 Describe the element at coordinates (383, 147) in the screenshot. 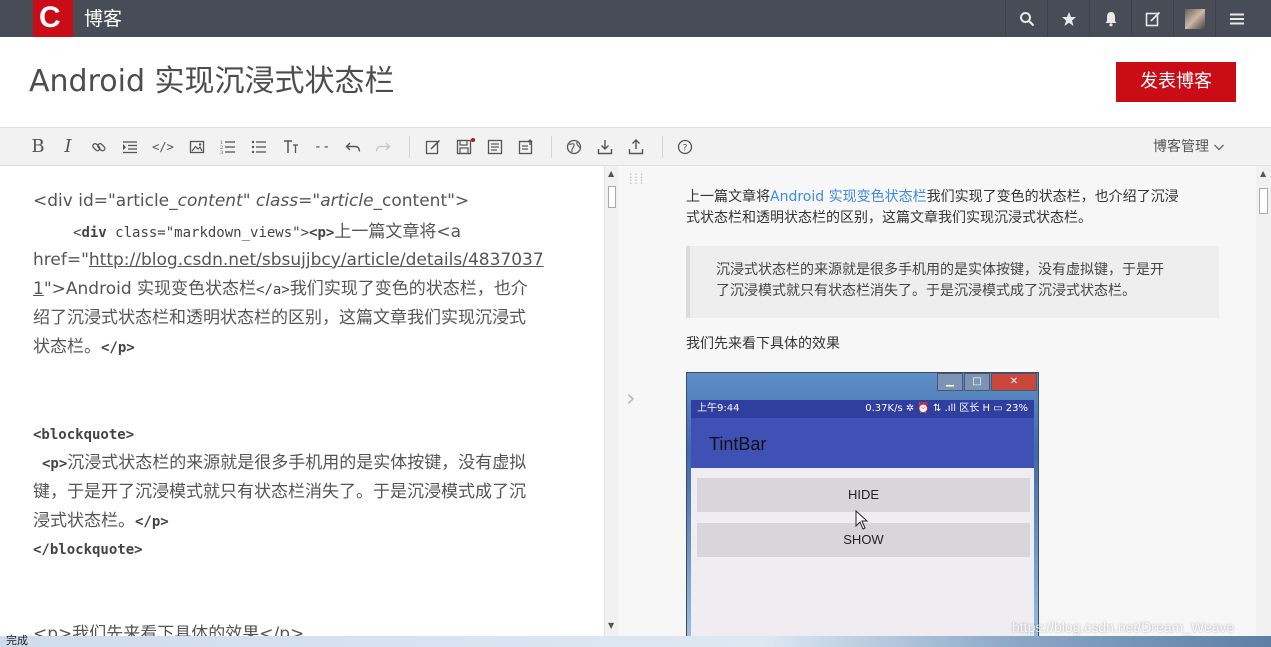

I see `redo-icon` at that location.